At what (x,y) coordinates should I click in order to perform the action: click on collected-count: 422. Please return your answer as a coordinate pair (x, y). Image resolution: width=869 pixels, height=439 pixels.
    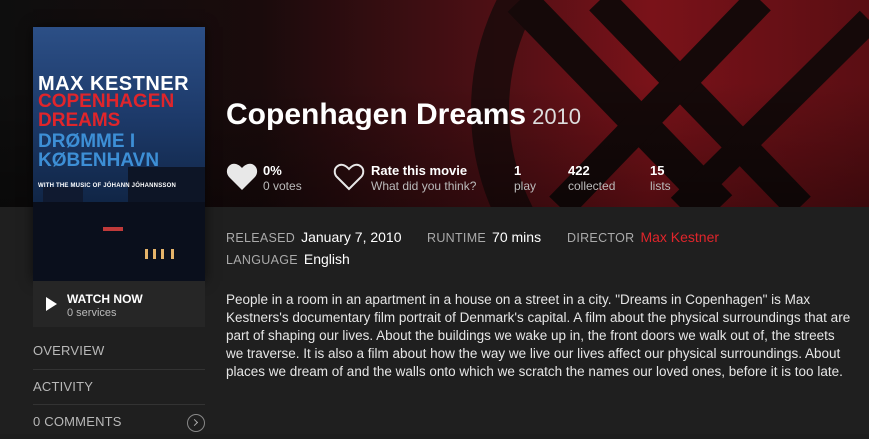
    Looking at the image, I should click on (579, 170).